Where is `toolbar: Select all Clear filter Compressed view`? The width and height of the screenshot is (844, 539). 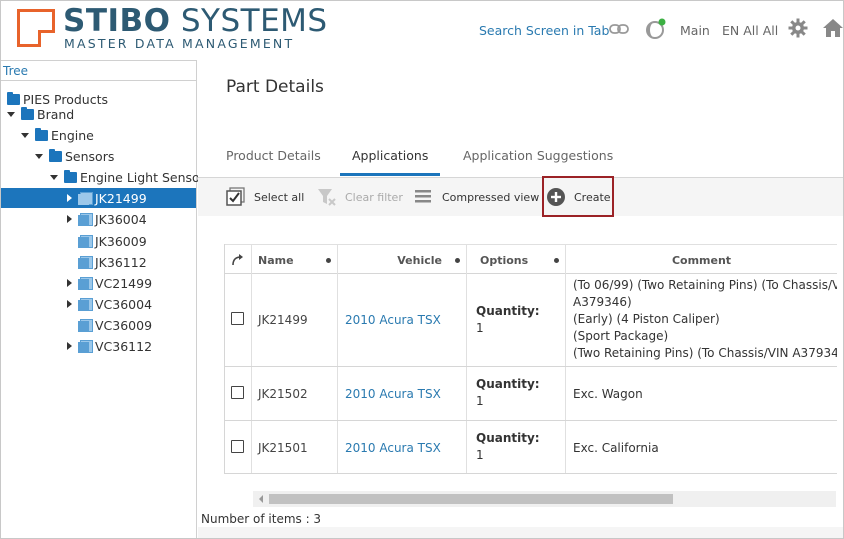 toolbar: Select all Clear filter Compressed view is located at coordinates (520, 197).